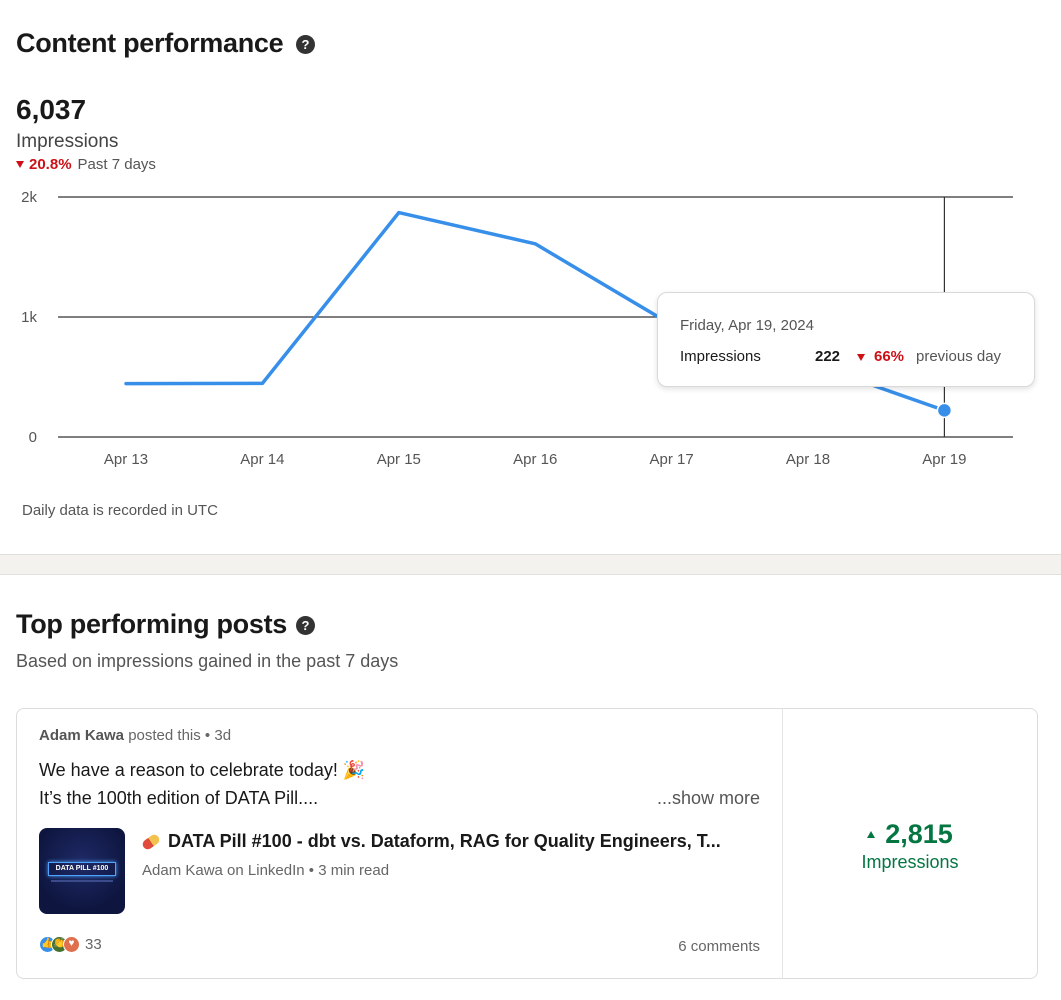 This screenshot has height=1000, width=1061. What do you see at coordinates (535, 459) in the screenshot?
I see `x-tick-label: Apr 16` at bounding box center [535, 459].